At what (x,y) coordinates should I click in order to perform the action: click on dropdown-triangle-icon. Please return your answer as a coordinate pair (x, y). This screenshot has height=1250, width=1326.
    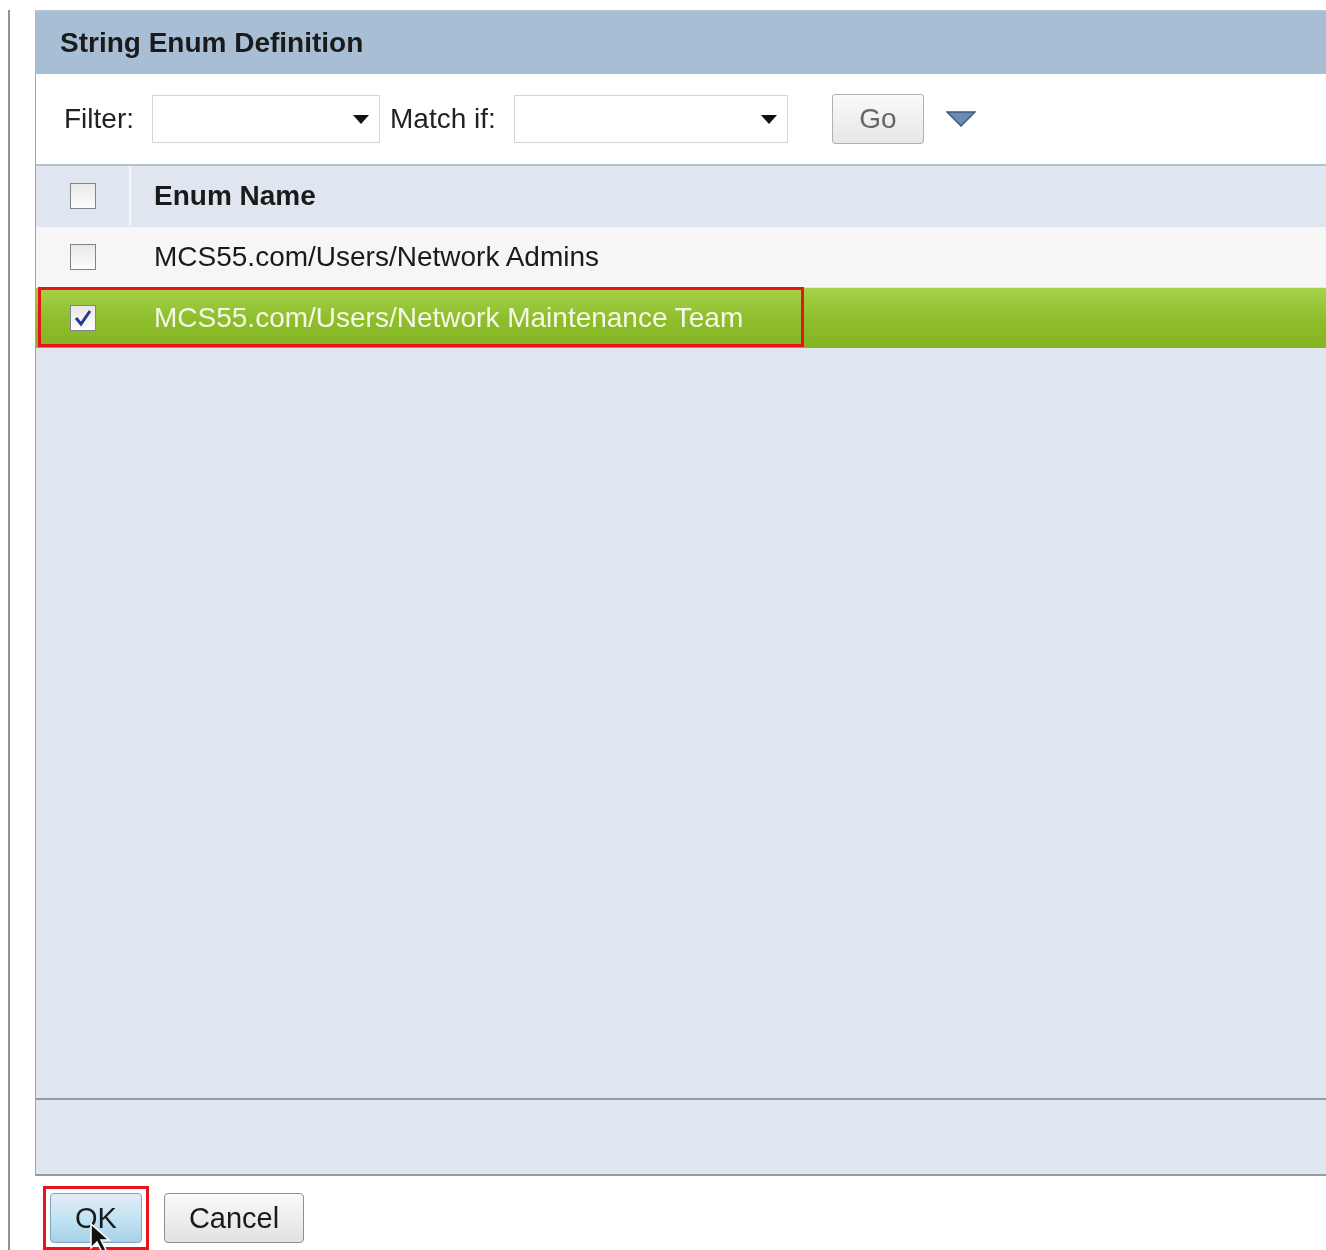
    Looking at the image, I should click on (960, 119).